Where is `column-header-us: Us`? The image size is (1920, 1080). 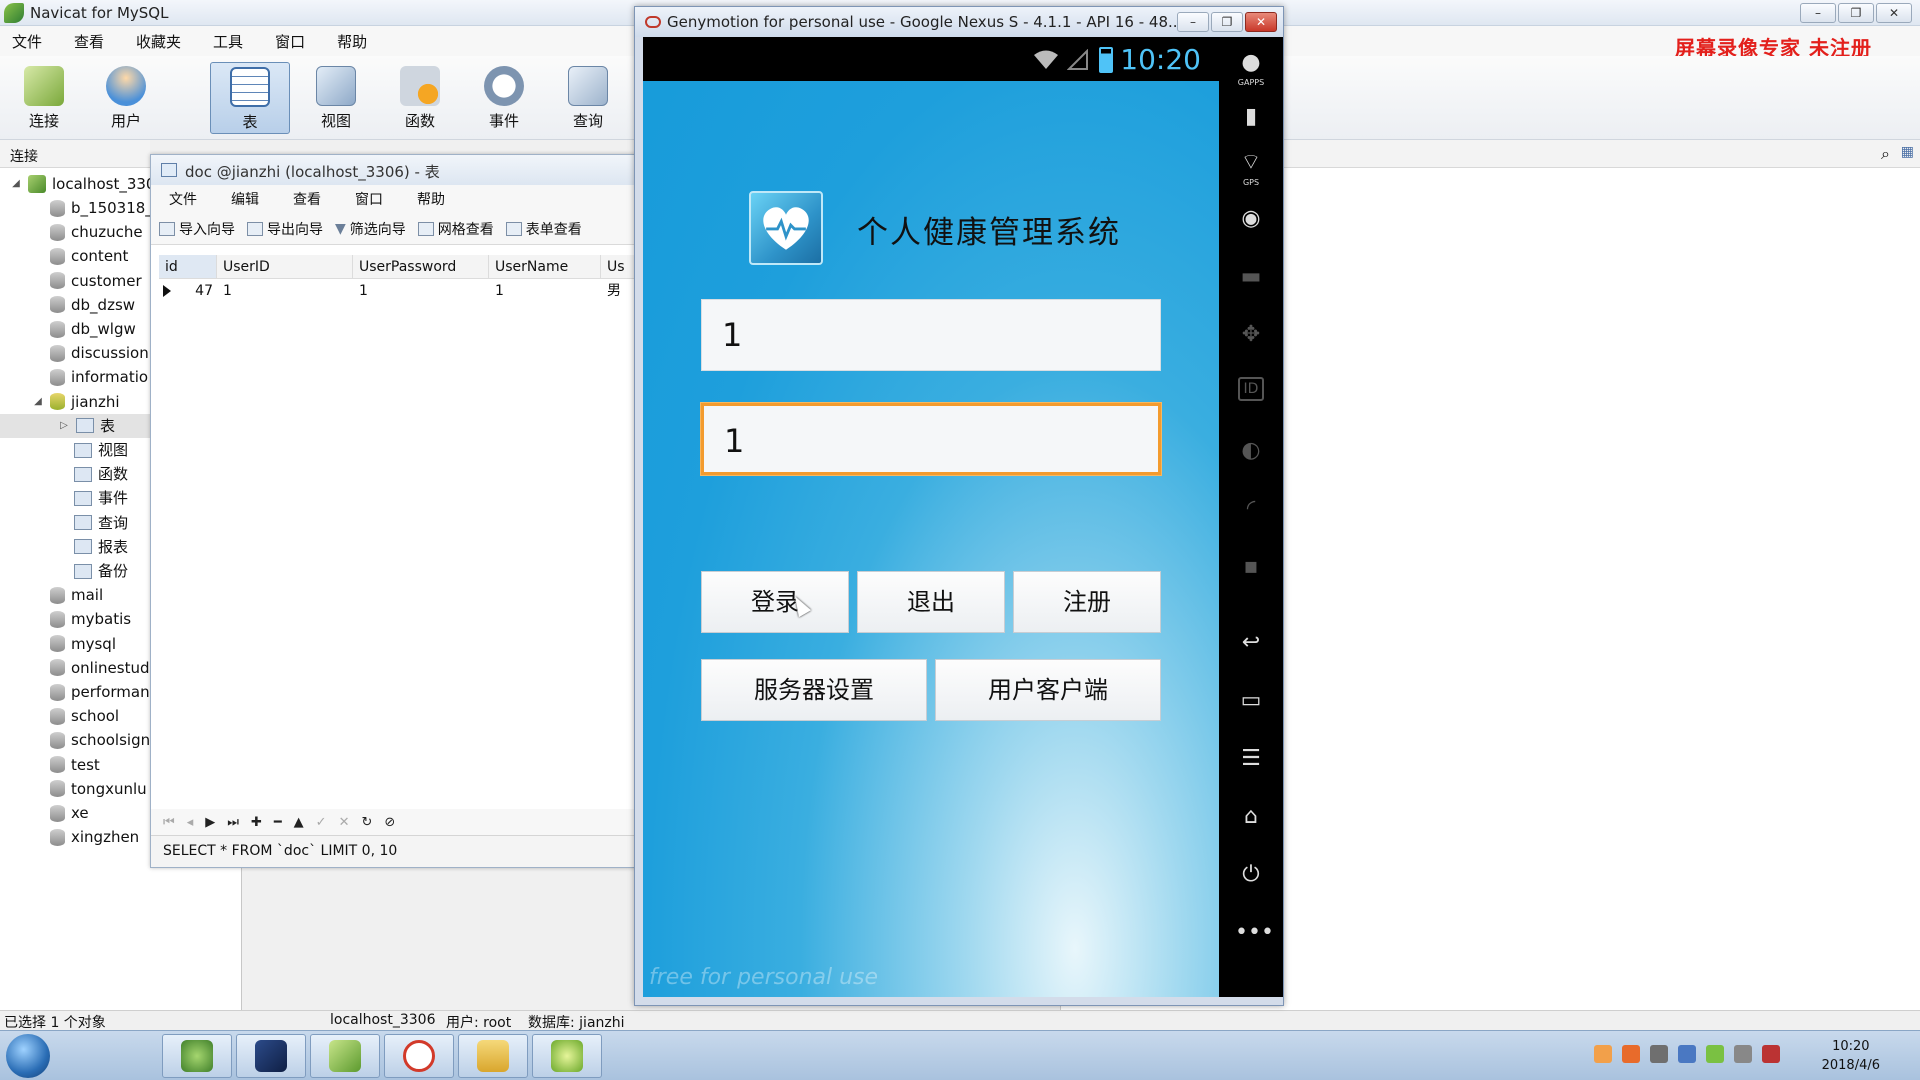
column-header-us: Us is located at coordinates (618, 267).